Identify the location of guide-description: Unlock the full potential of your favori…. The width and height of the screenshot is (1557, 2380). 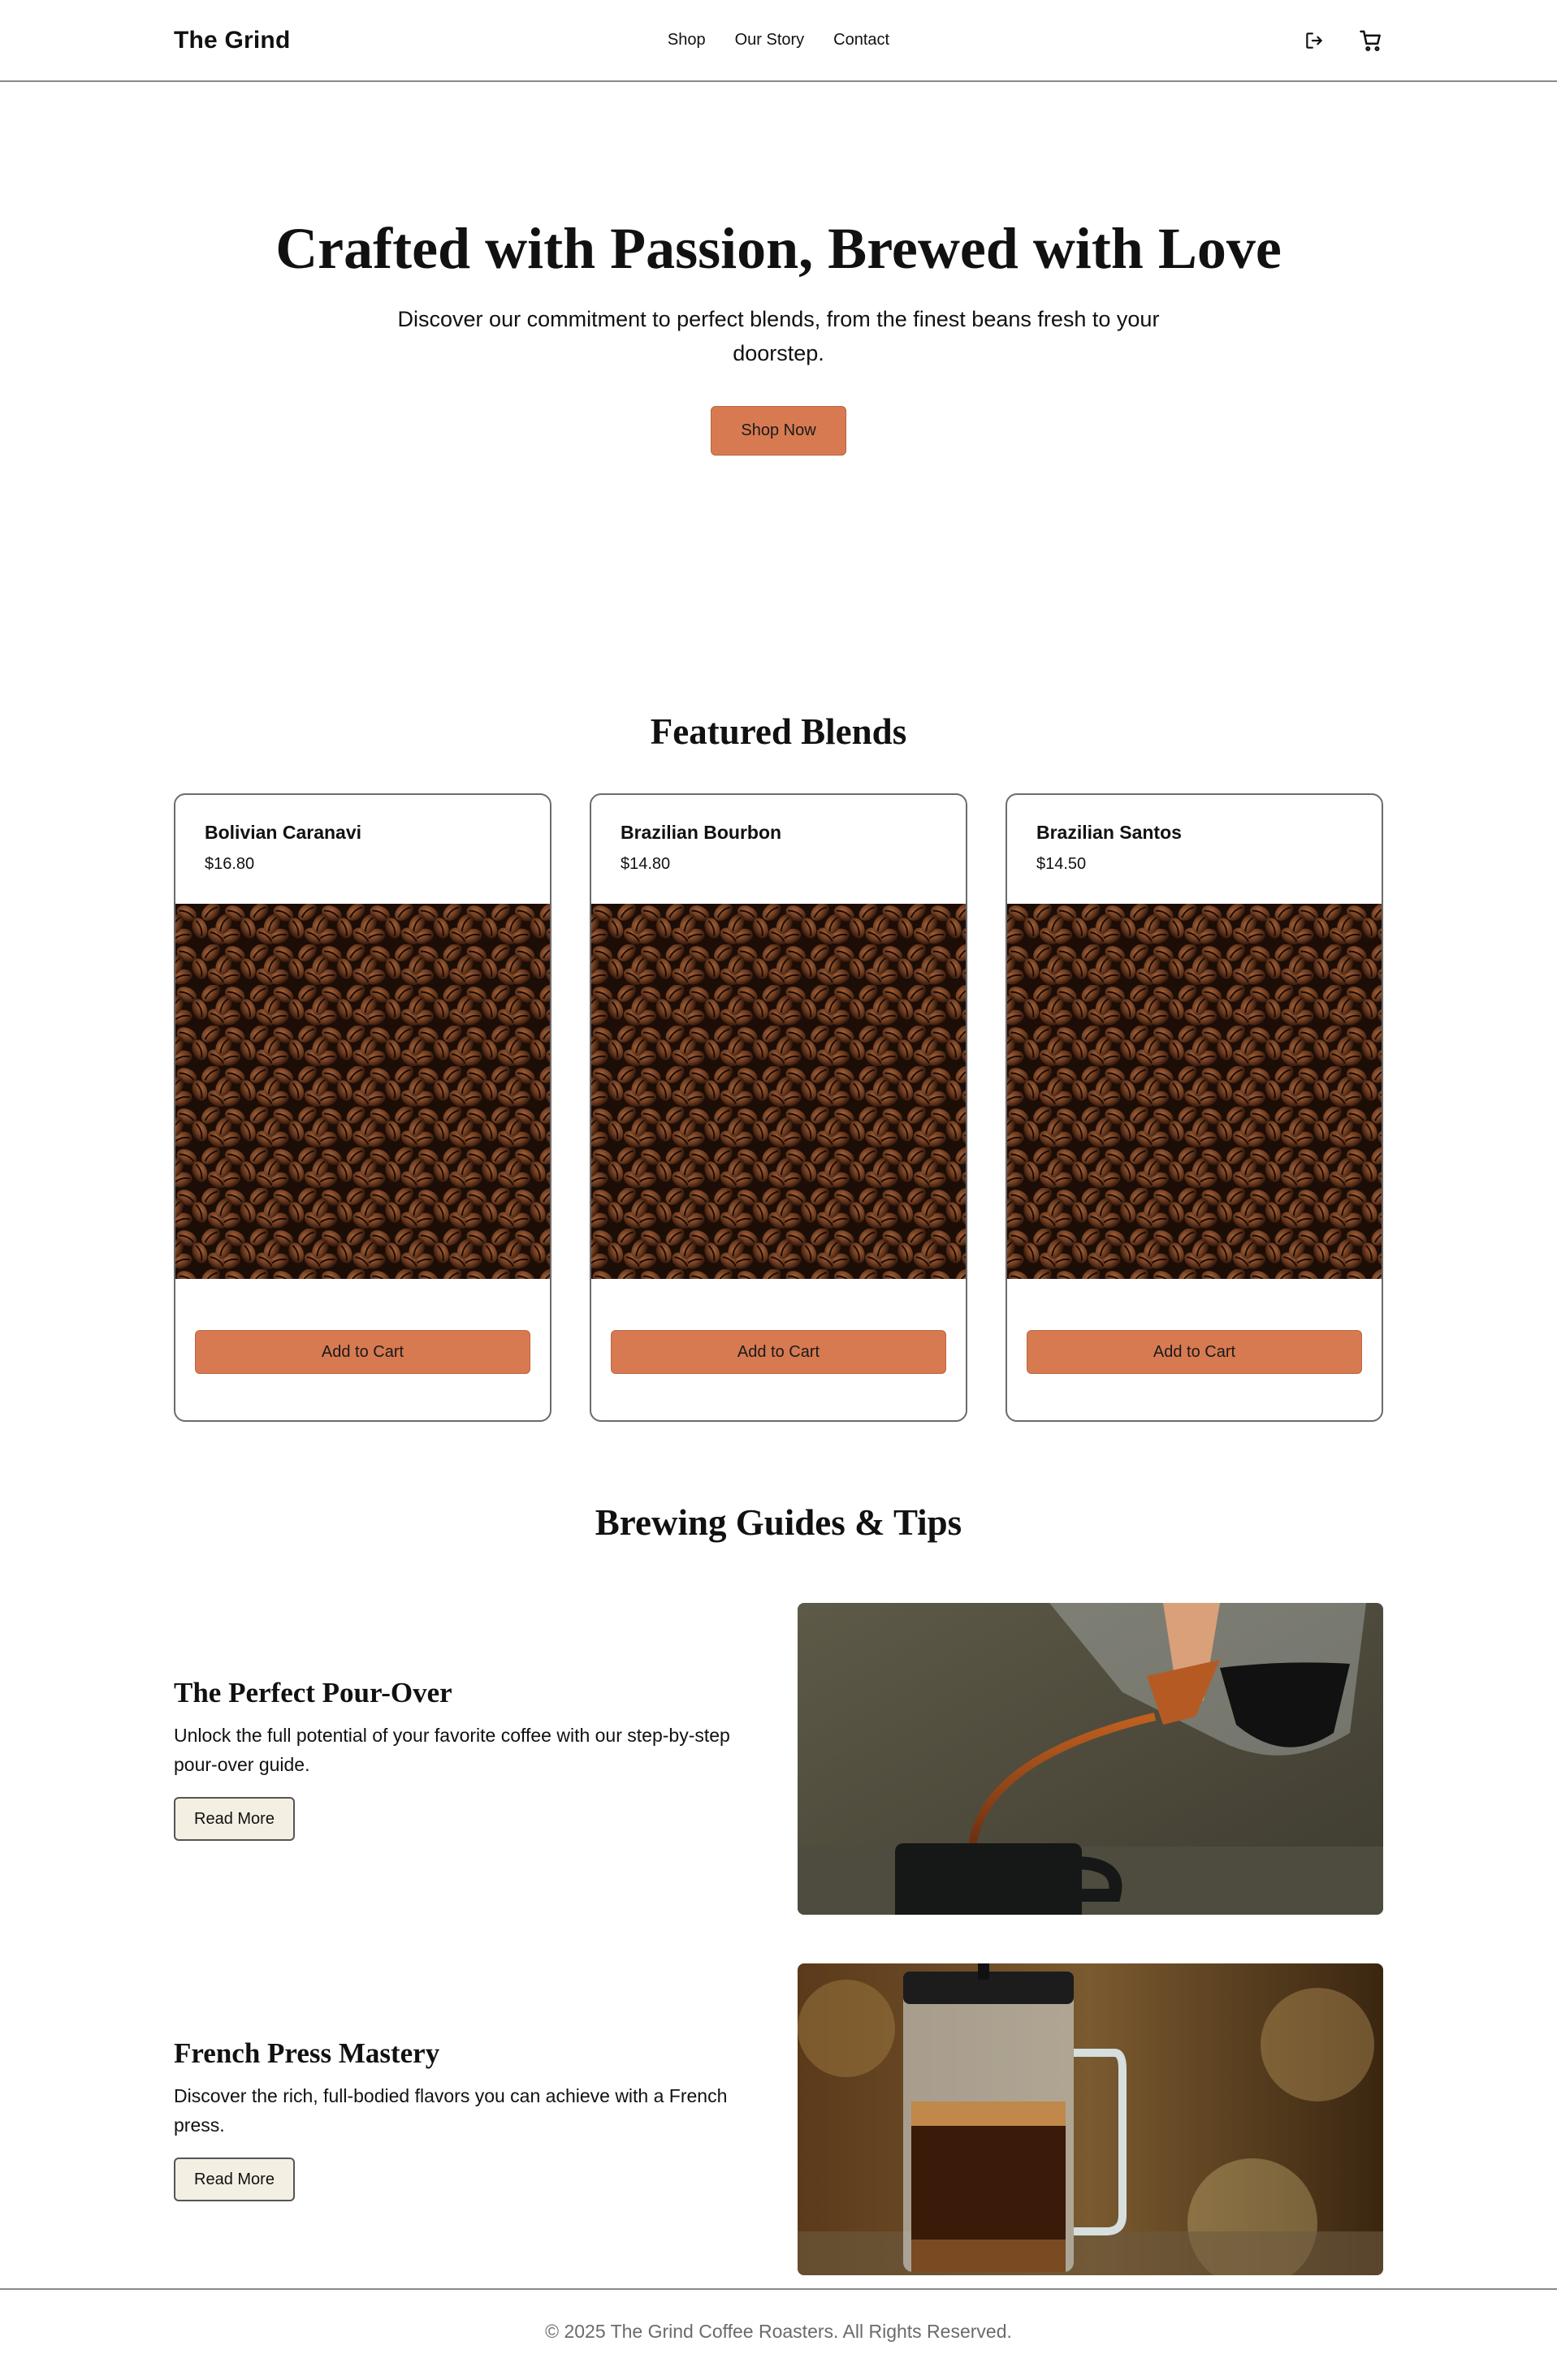
(452, 1750).